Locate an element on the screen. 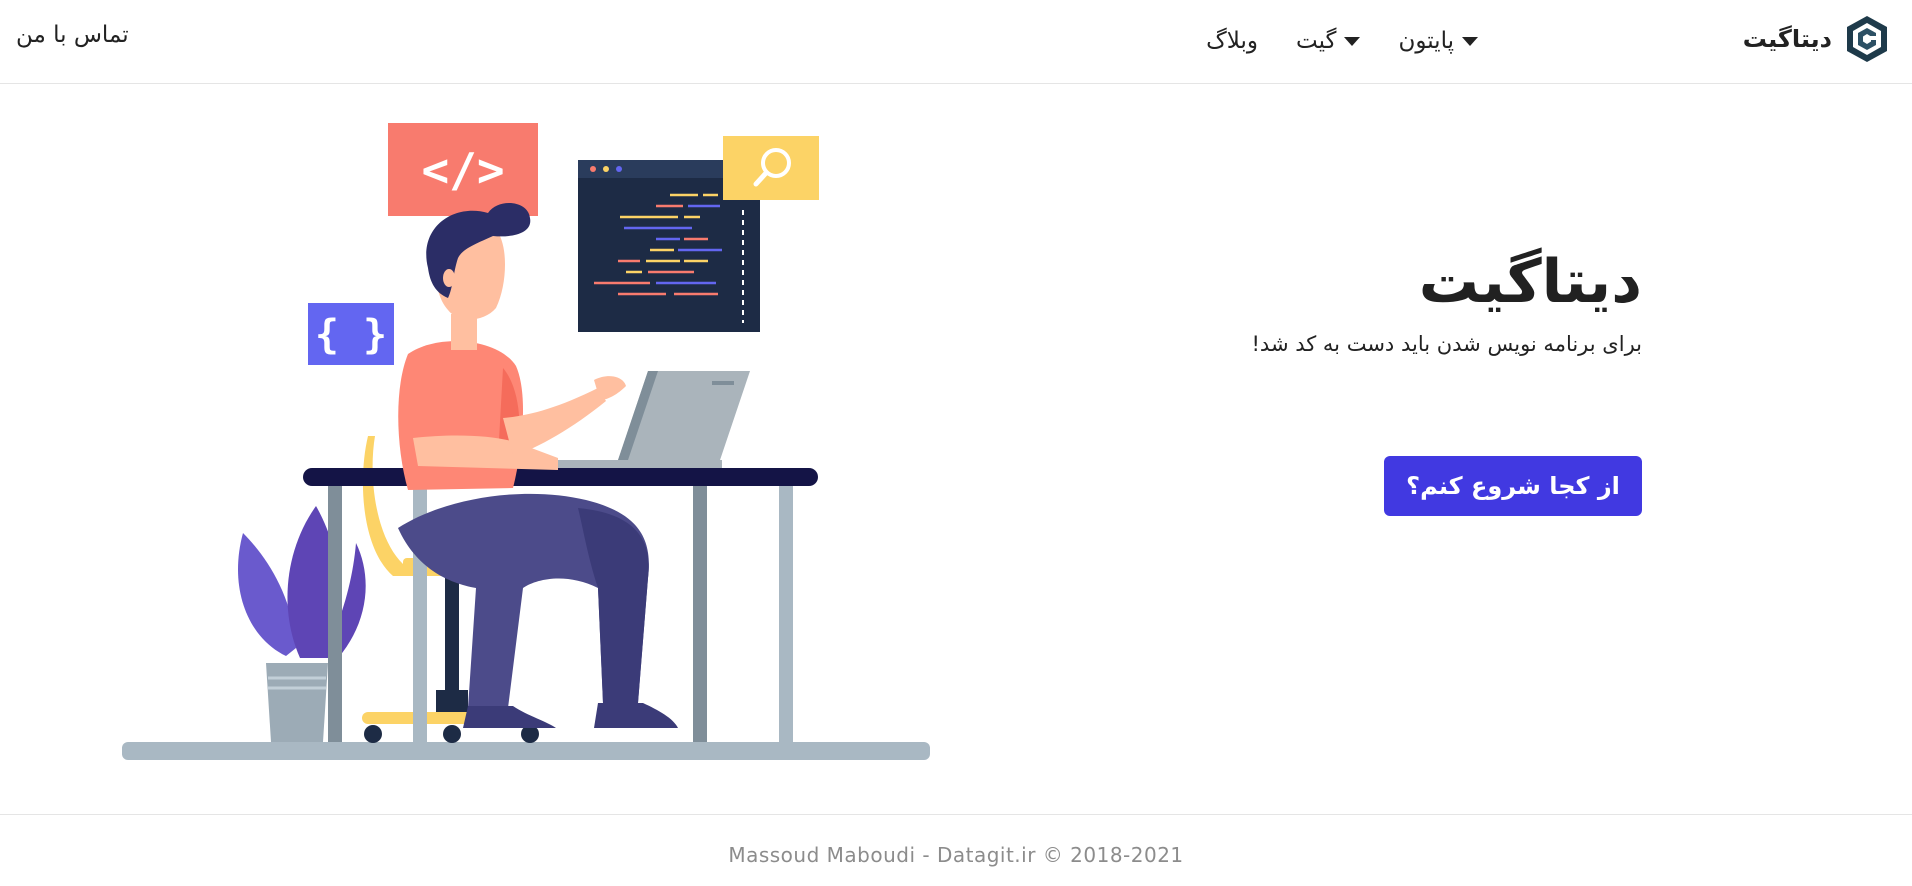 The height and width of the screenshot is (886, 1912). code-tag-glyph: </> is located at coordinates (462, 170).